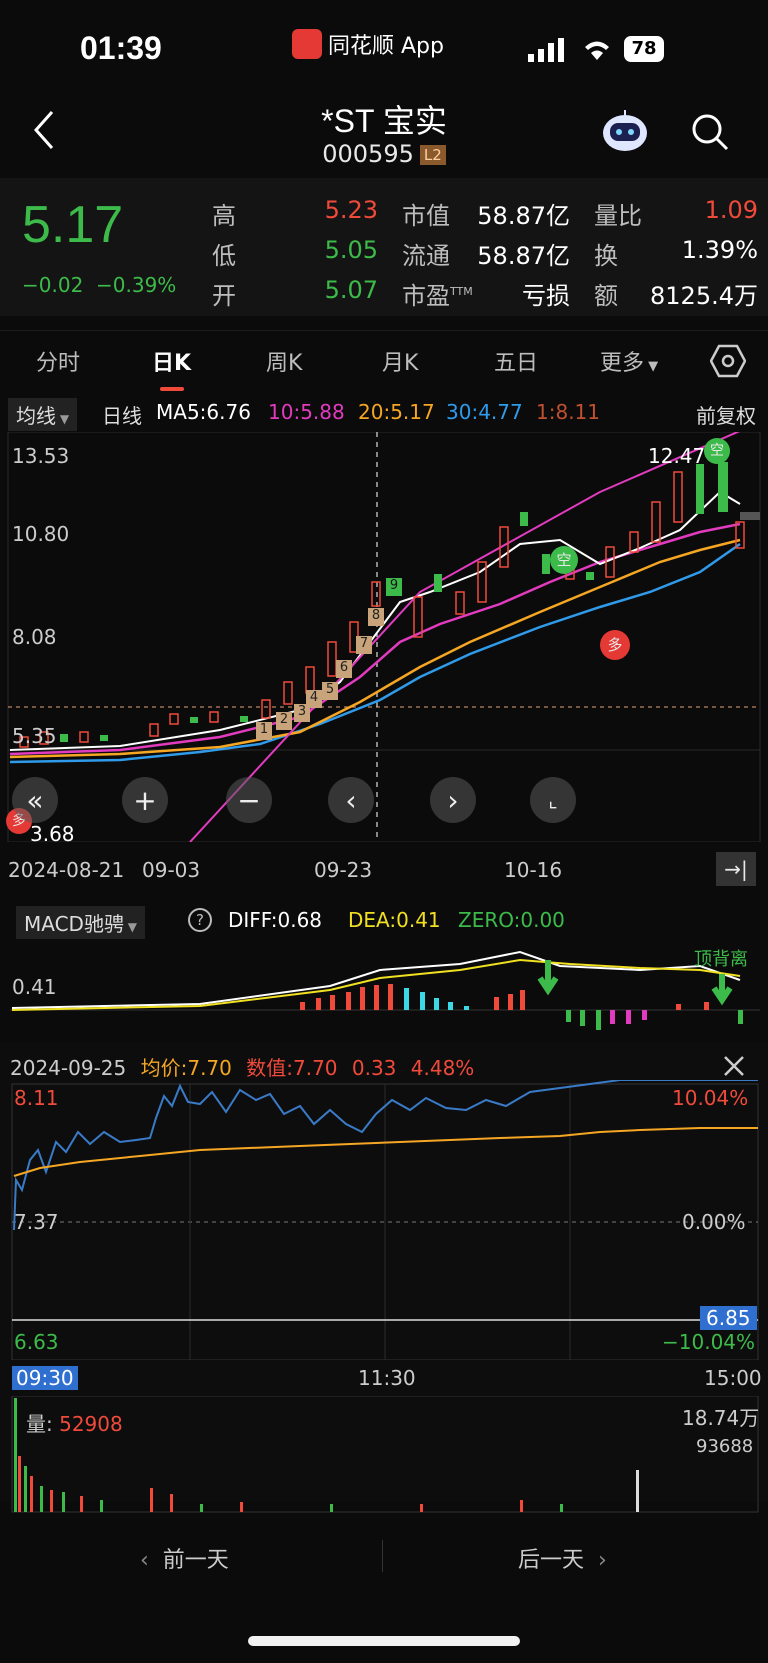 This screenshot has height=1663, width=768. Describe the element at coordinates (74, 1422) in the screenshot. I see `volume-readout: 量: 52908` at that location.